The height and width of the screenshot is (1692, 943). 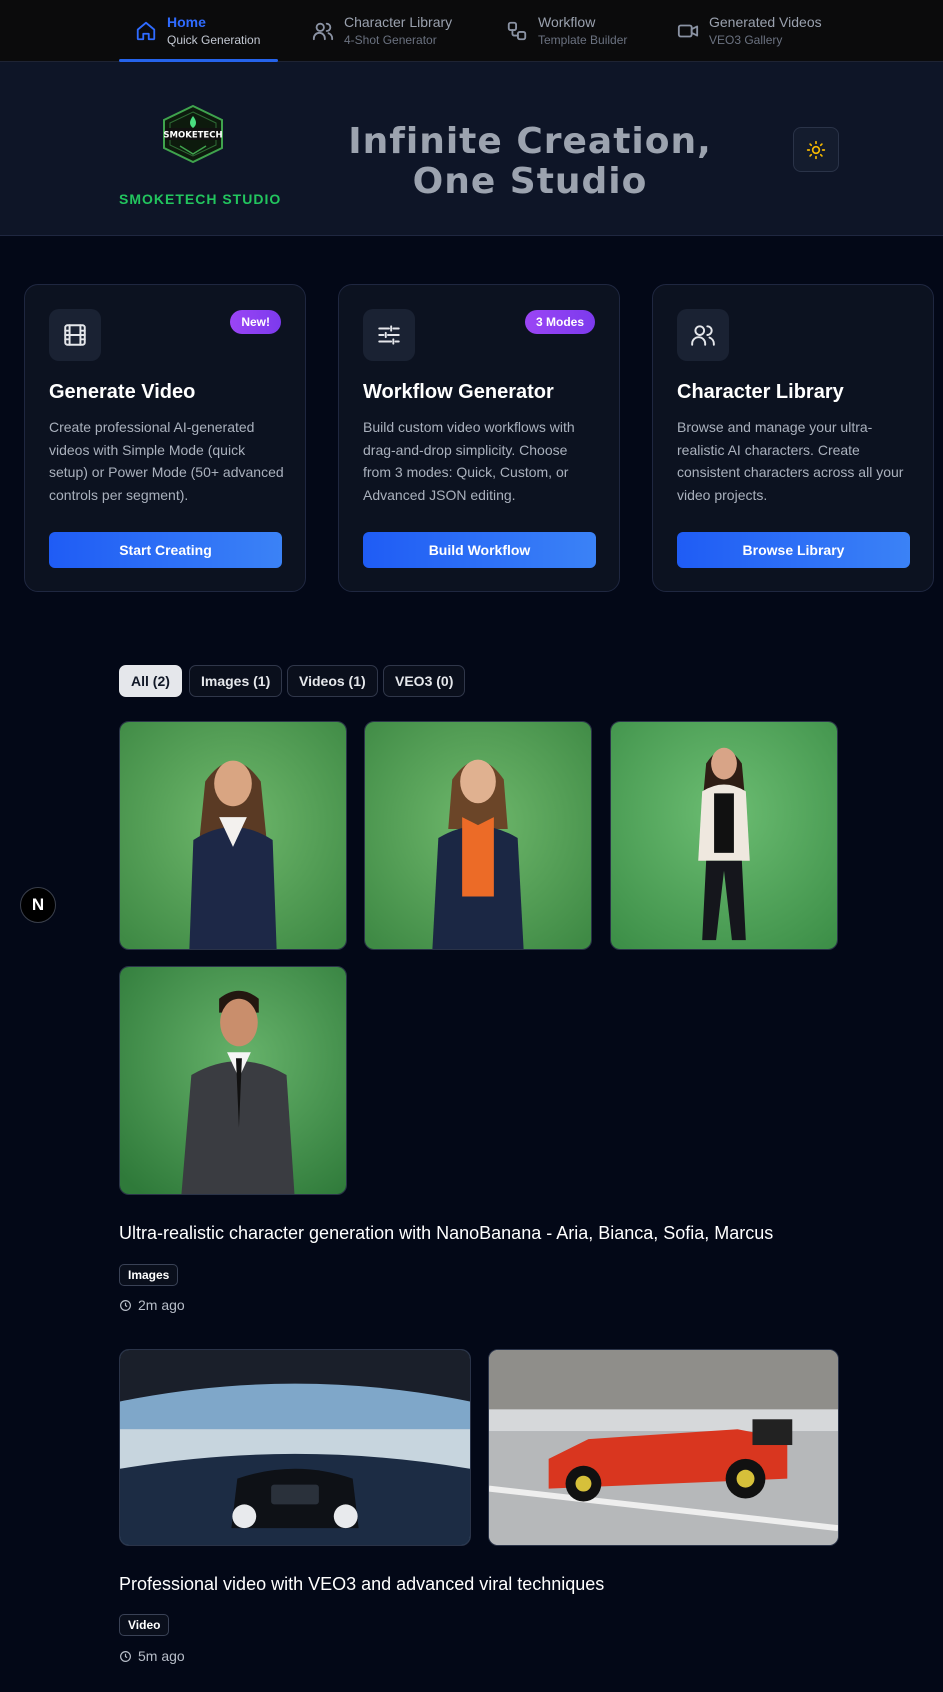 I want to click on nav-generated-videos-subtitle: VEO3 Gallery, so click(x=746, y=40).